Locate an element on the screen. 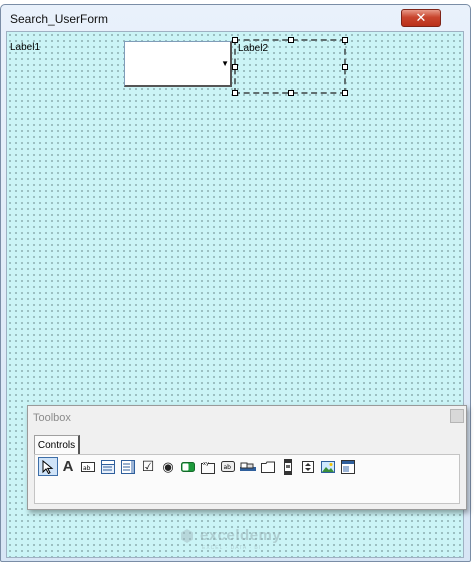  close-icon: ✕ is located at coordinates (421, 17).